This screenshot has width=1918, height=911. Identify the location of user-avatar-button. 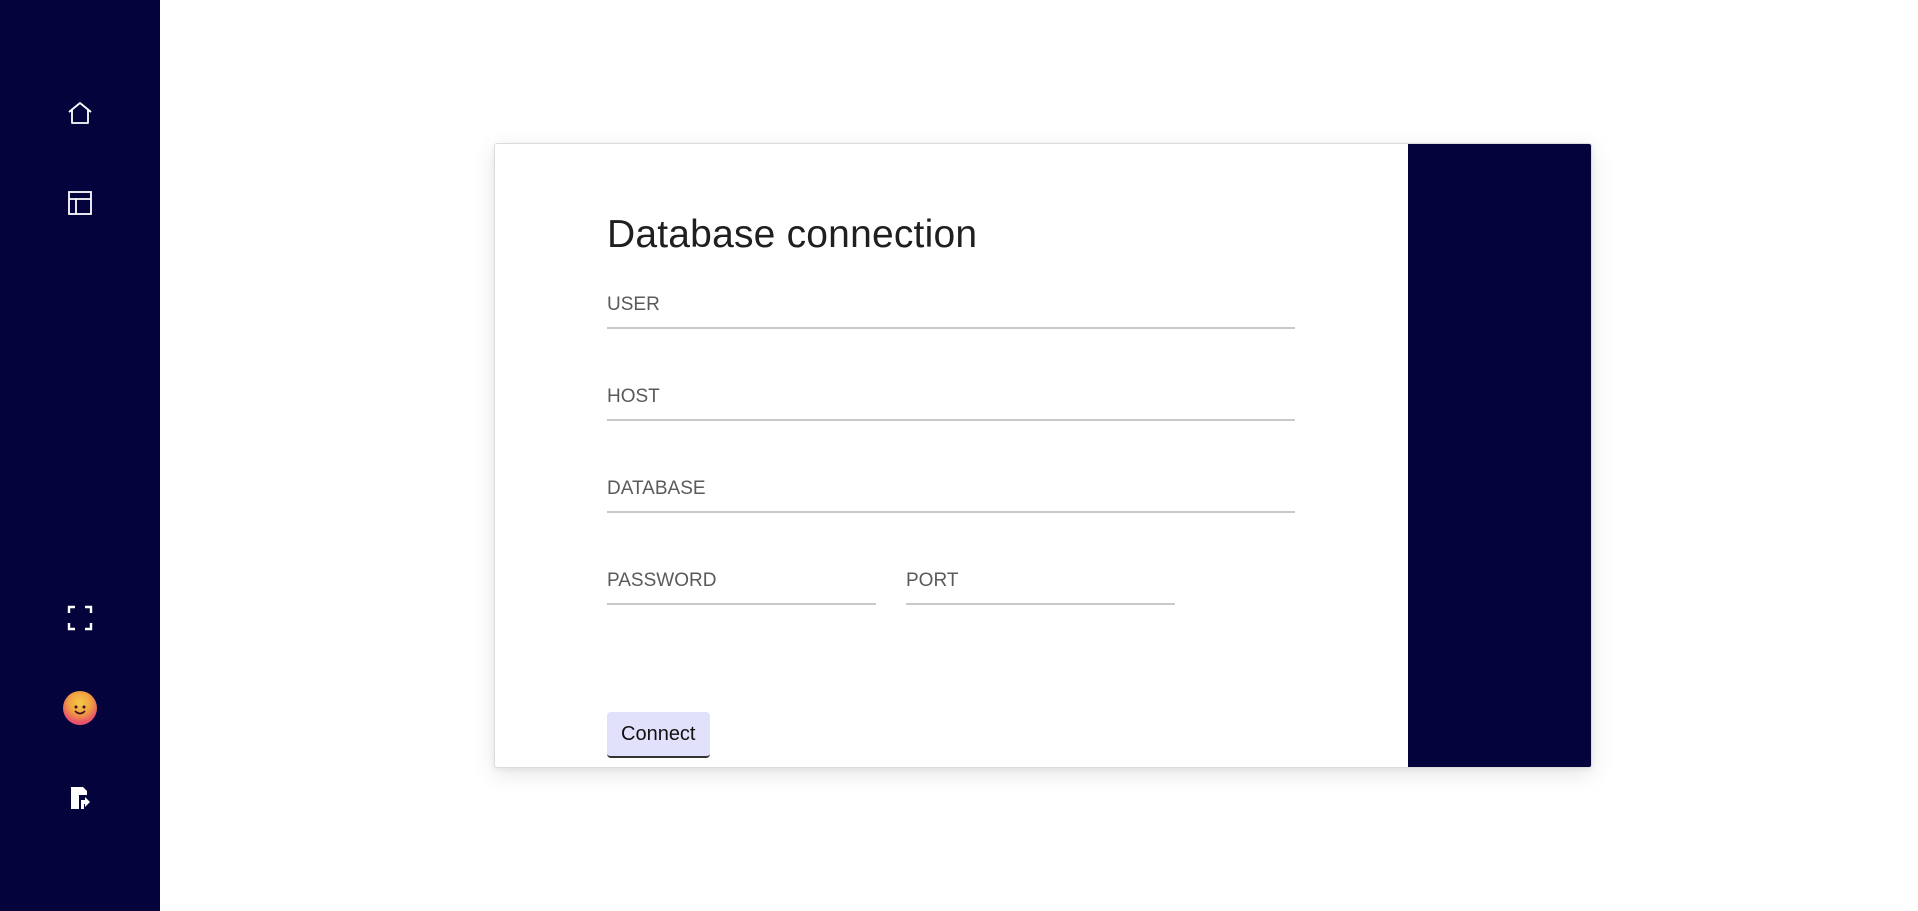
(80, 708).